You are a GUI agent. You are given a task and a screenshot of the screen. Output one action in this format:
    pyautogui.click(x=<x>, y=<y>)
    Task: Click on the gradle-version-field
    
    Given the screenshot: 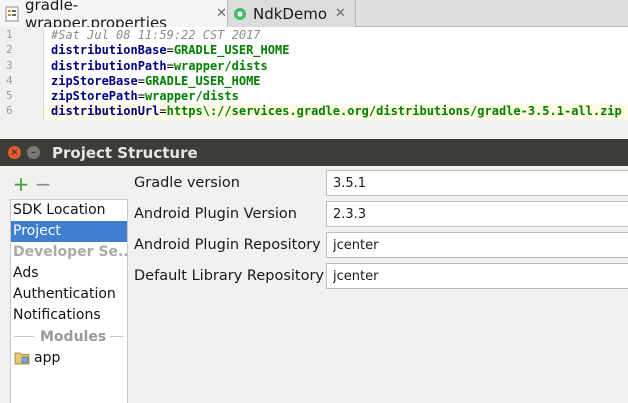 What is the action you would take?
    pyautogui.click(x=477, y=183)
    